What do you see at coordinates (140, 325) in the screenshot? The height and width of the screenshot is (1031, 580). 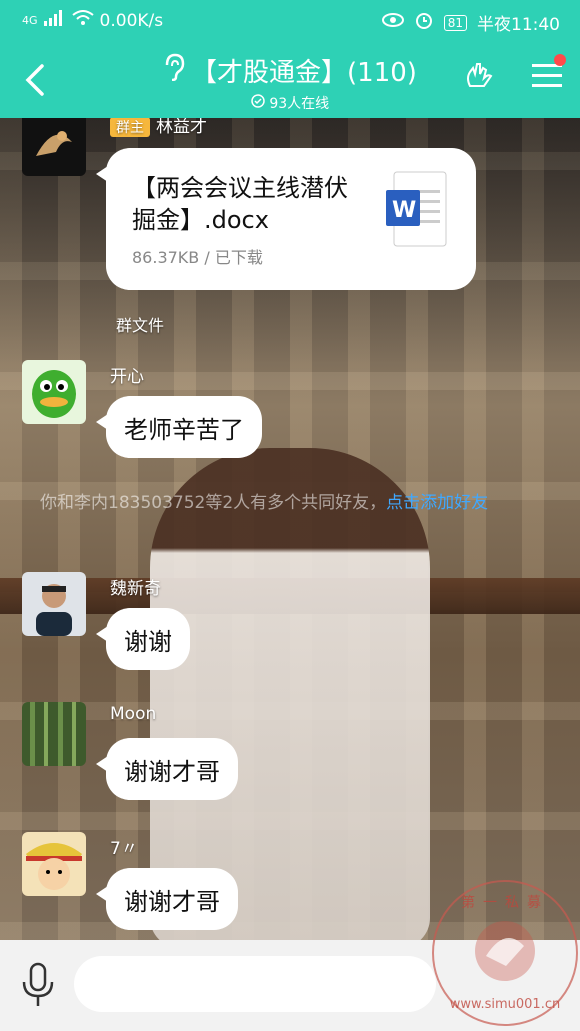 I see `group-file-label: 群文件` at bounding box center [140, 325].